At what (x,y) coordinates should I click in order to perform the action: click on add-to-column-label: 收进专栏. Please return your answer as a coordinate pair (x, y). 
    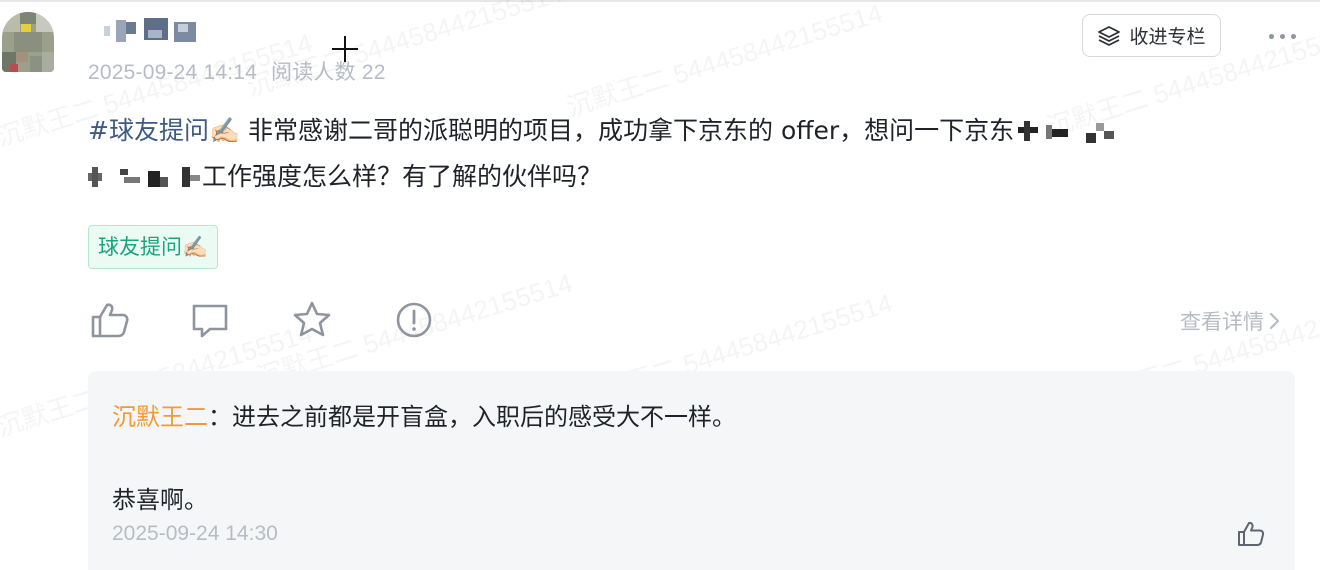
    Looking at the image, I should click on (1167, 37).